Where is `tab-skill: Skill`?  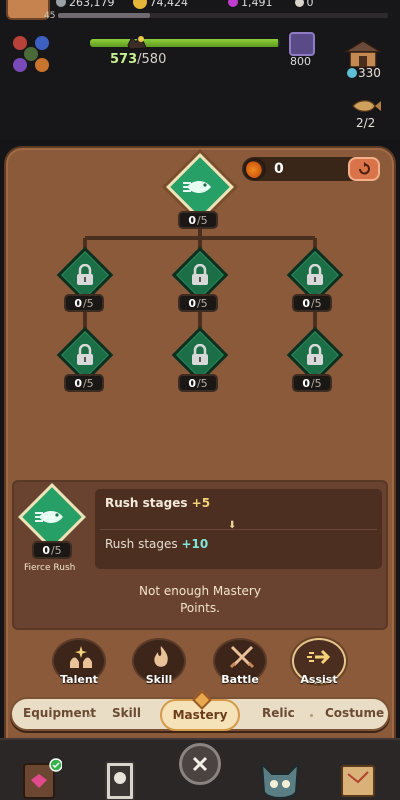 tab-skill: Skill is located at coordinates (126, 713).